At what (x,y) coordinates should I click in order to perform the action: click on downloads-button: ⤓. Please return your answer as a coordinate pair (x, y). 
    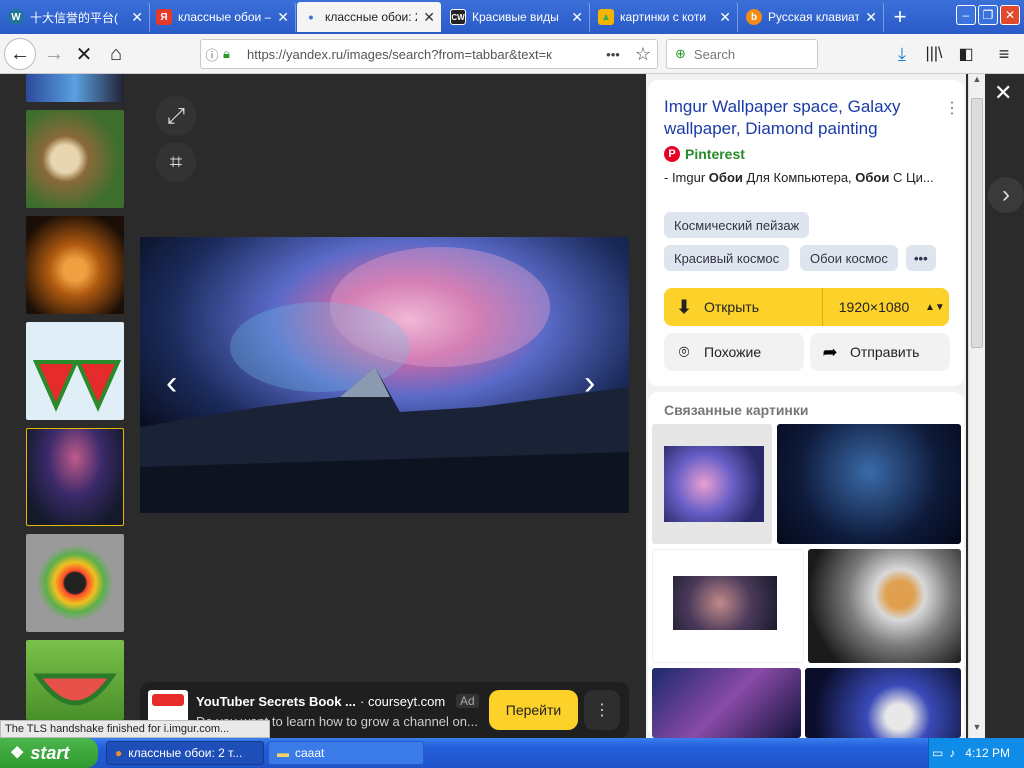
    Looking at the image, I should click on (902, 54).